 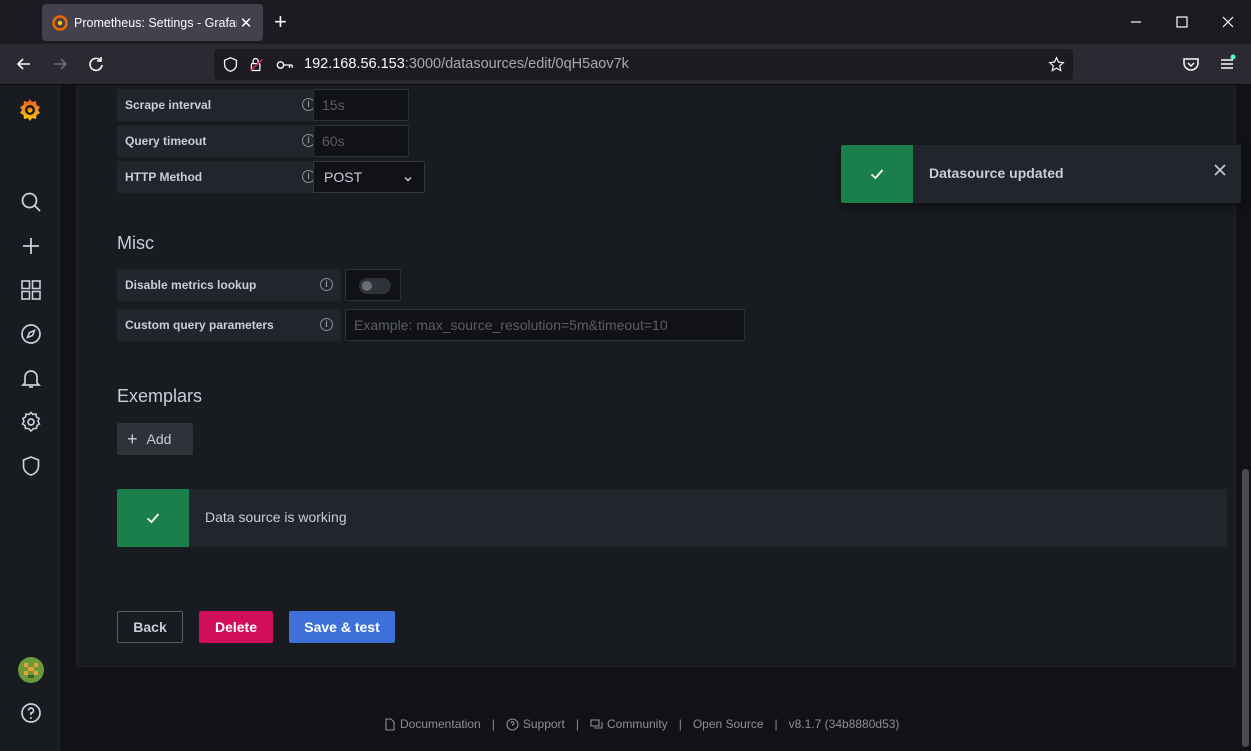 I want to click on alerting-bell-icon, so click(x=31, y=378).